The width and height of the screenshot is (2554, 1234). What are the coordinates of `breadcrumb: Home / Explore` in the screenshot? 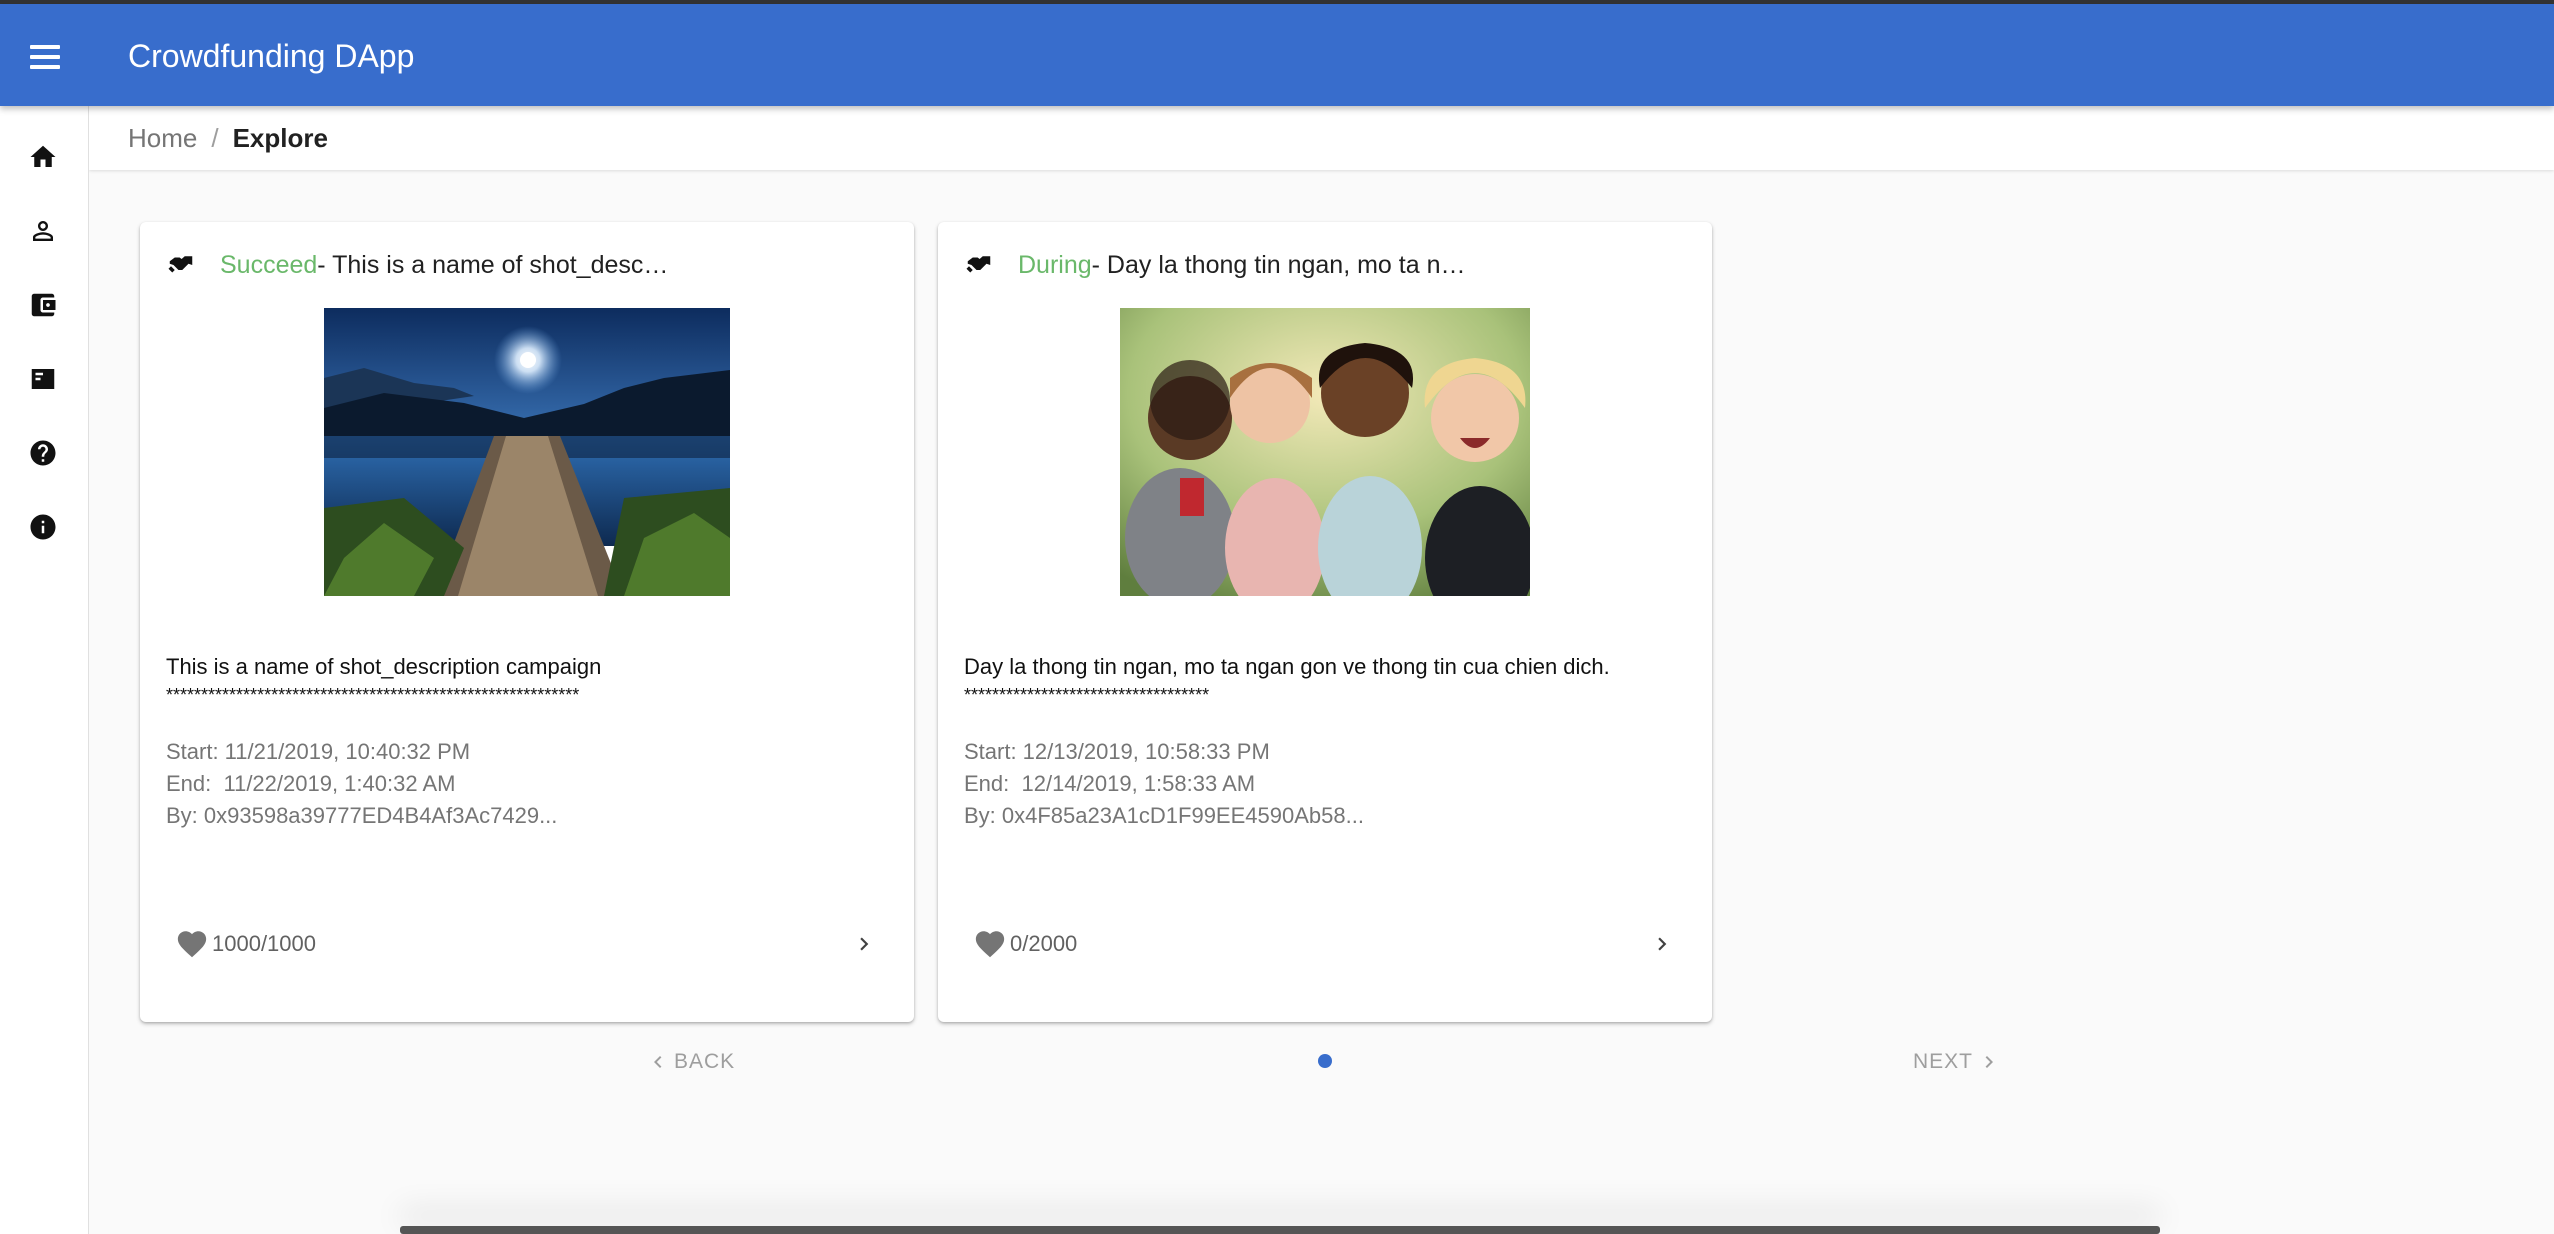 It's located at (1321, 138).